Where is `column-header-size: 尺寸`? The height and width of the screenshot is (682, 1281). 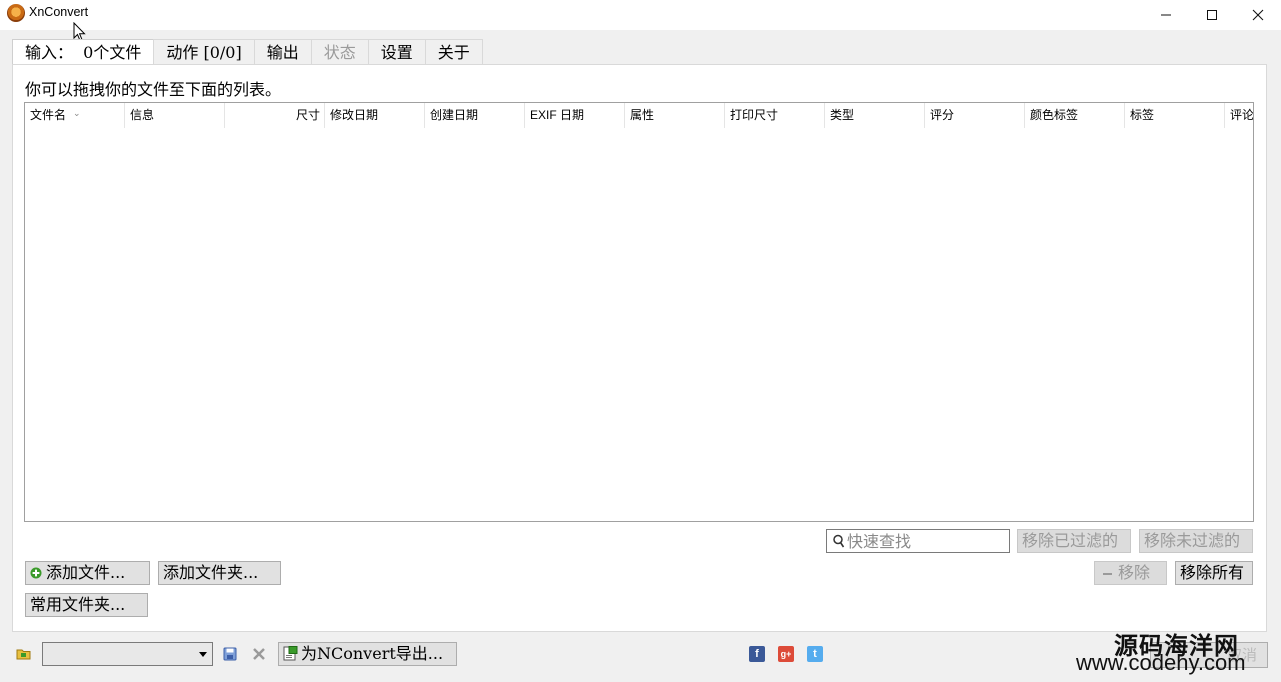
column-header-size: 尺寸 is located at coordinates (275, 115).